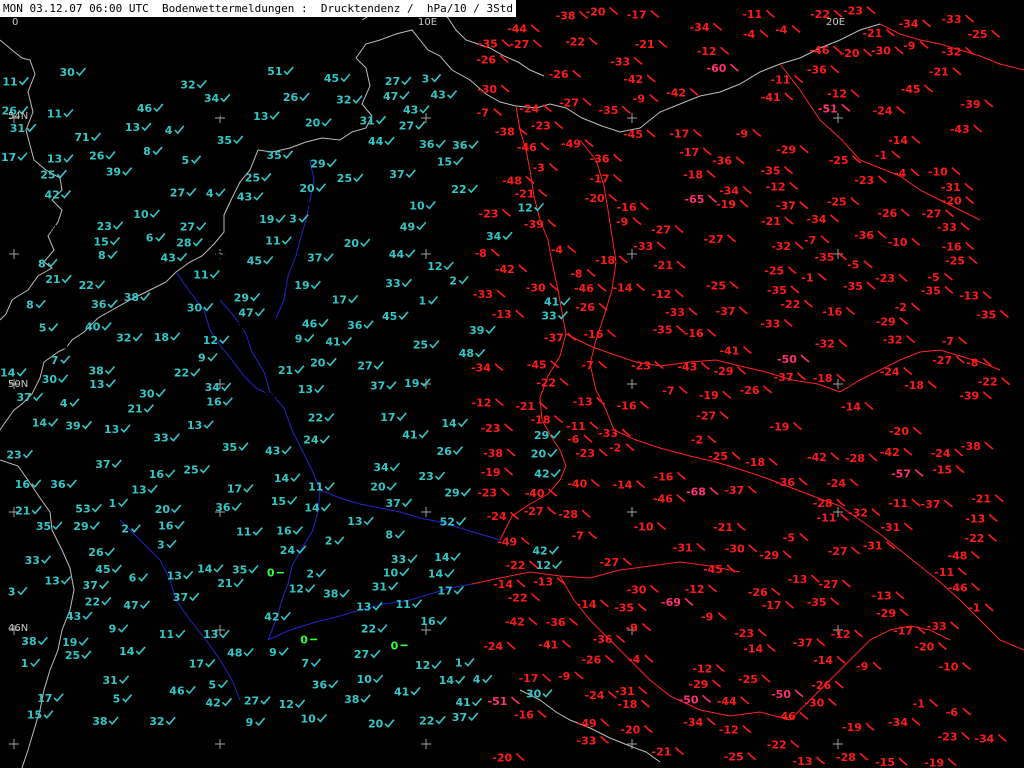 This screenshot has width=1024, height=768. Describe the element at coordinates (482, 330) in the screenshot. I see `station-obs: 39` at that location.